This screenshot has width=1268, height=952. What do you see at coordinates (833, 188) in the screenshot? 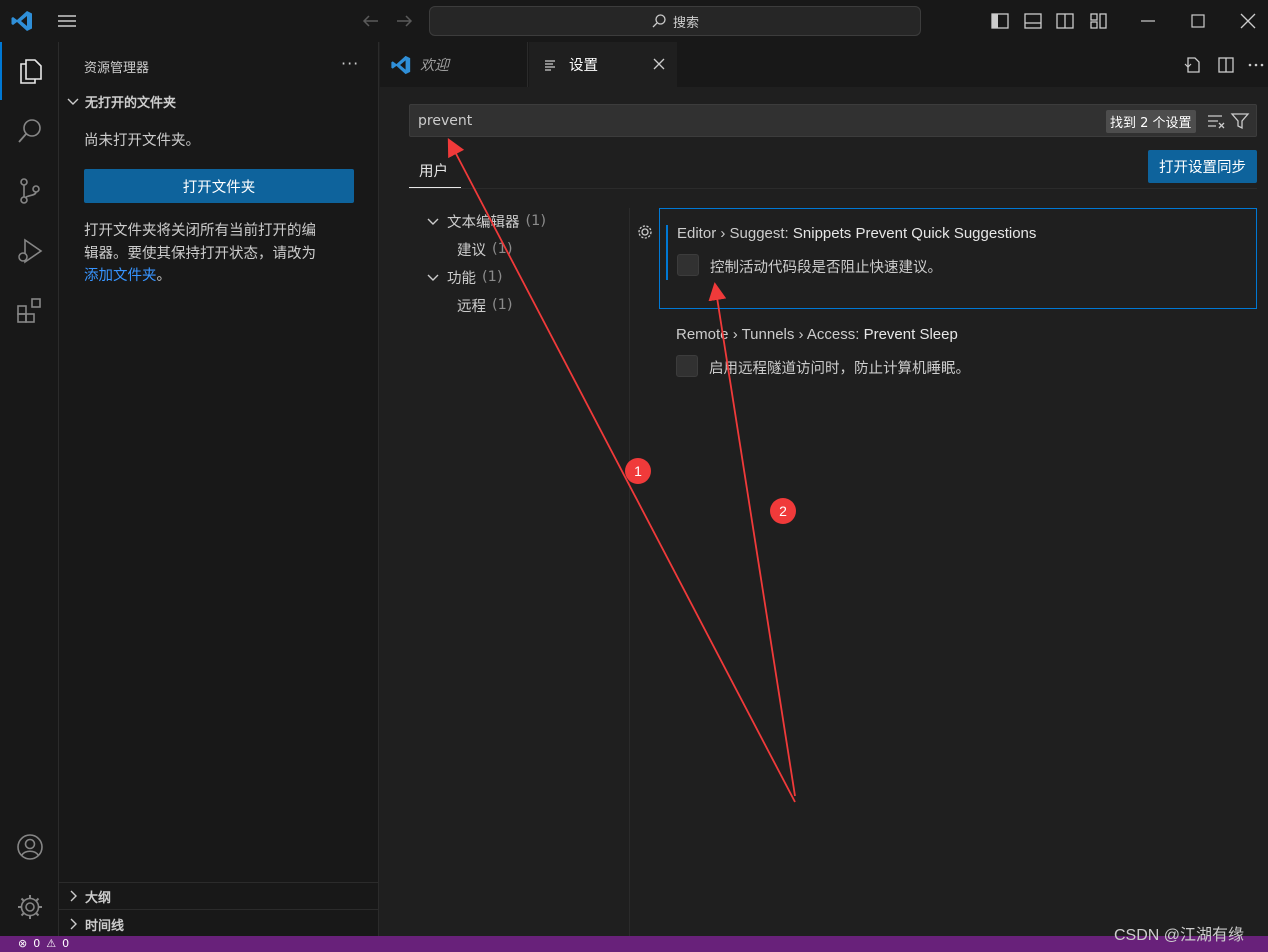
I see `scope-divider` at bounding box center [833, 188].